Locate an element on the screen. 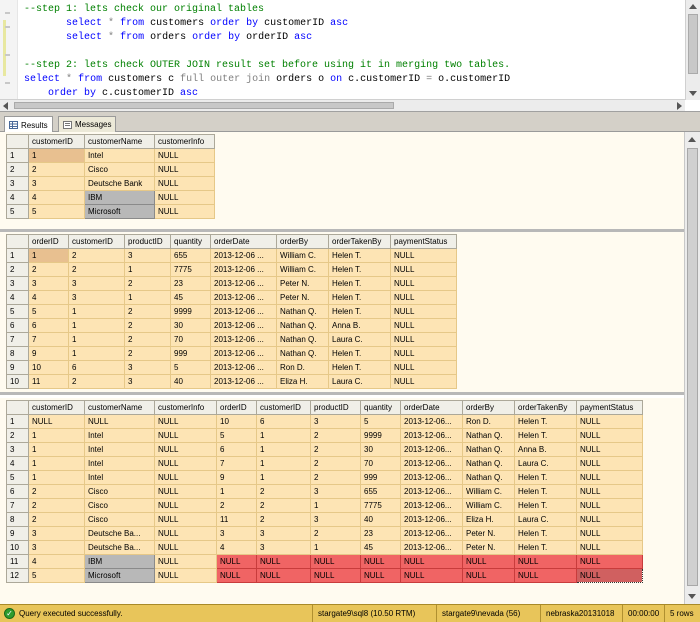  row-number: 9 is located at coordinates (17, 367).